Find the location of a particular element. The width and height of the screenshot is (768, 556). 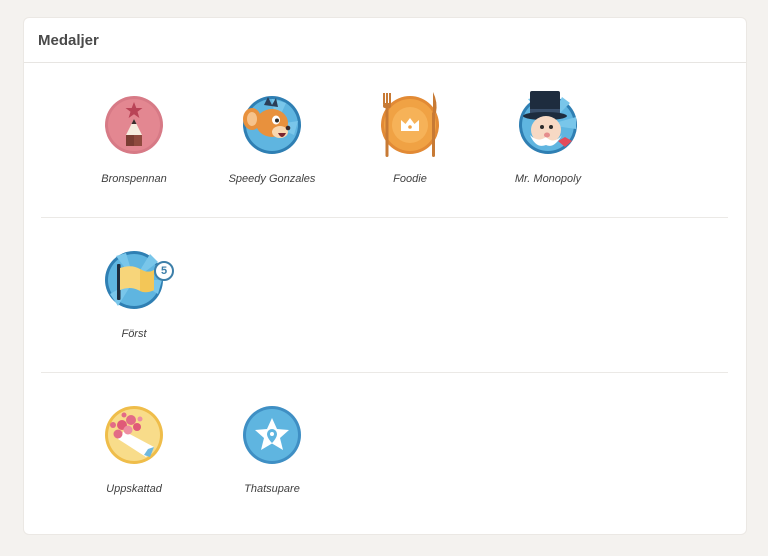

bronze-pen-icon is located at coordinates (134, 125).